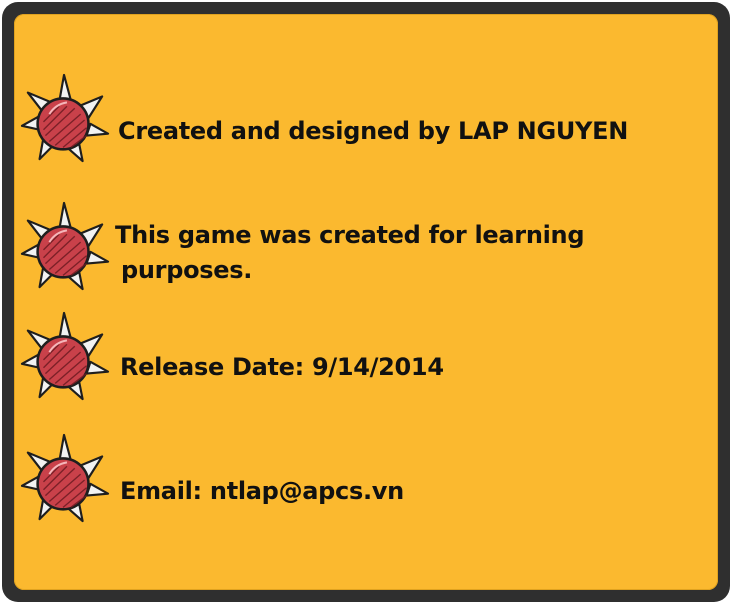 This screenshot has height=605, width=733. I want to click on credit-purpose-line2: purposes., so click(187, 270).